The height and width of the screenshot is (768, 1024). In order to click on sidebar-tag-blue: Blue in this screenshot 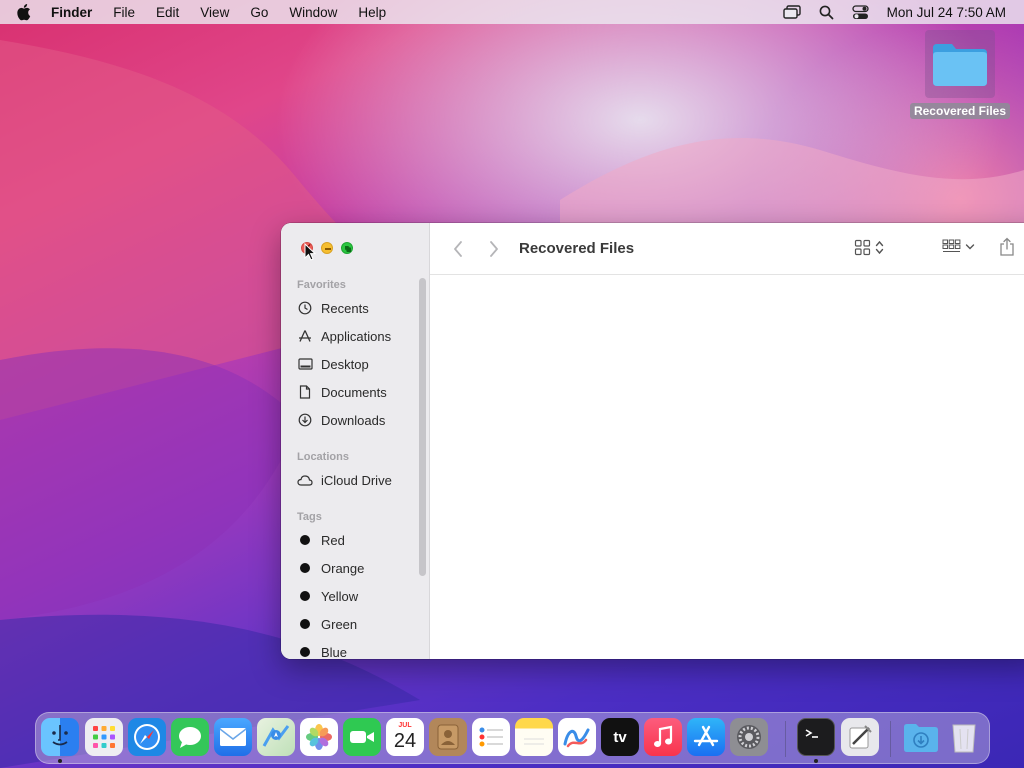, I will do `click(322, 650)`.